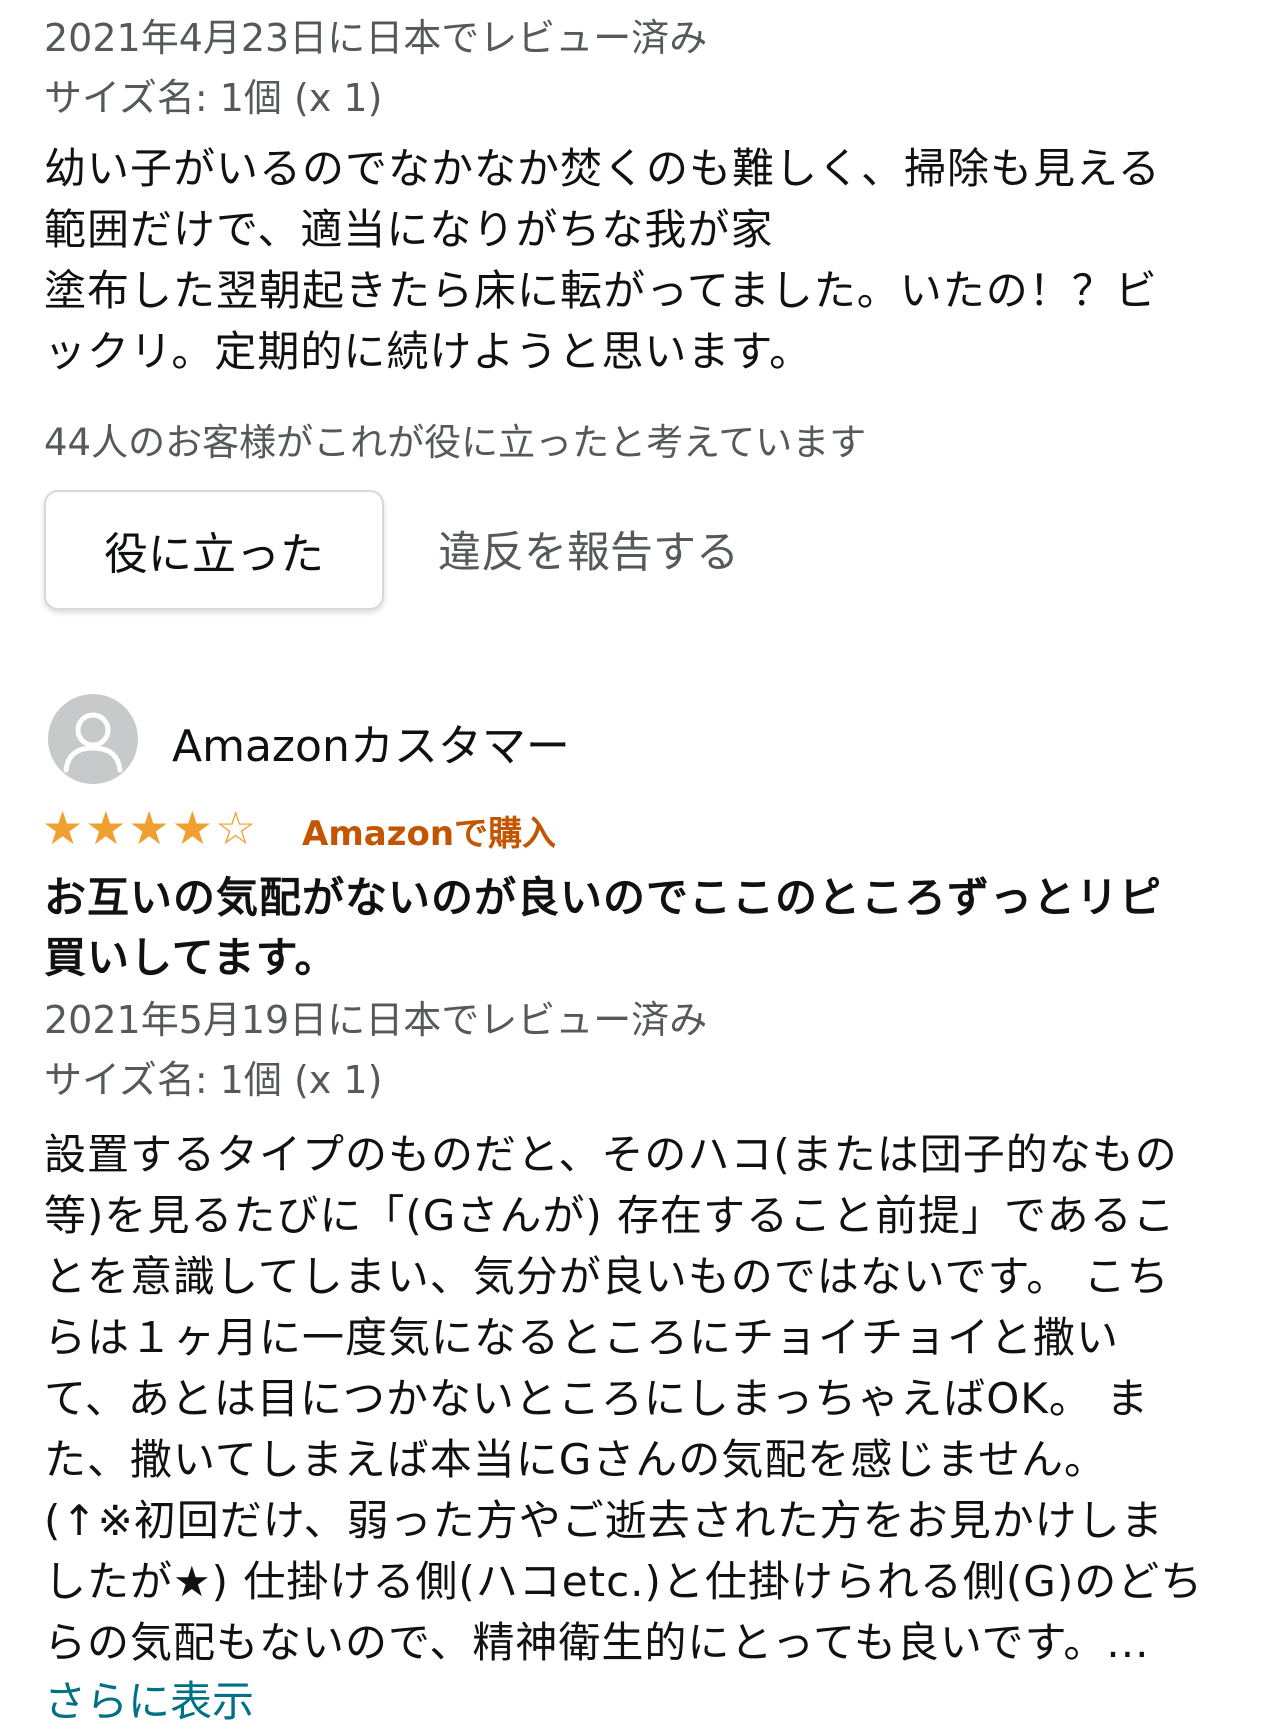 This screenshot has height=1729, width=1284. Describe the element at coordinates (93, 742) in the screenshot. I see `user-icon` at that location.